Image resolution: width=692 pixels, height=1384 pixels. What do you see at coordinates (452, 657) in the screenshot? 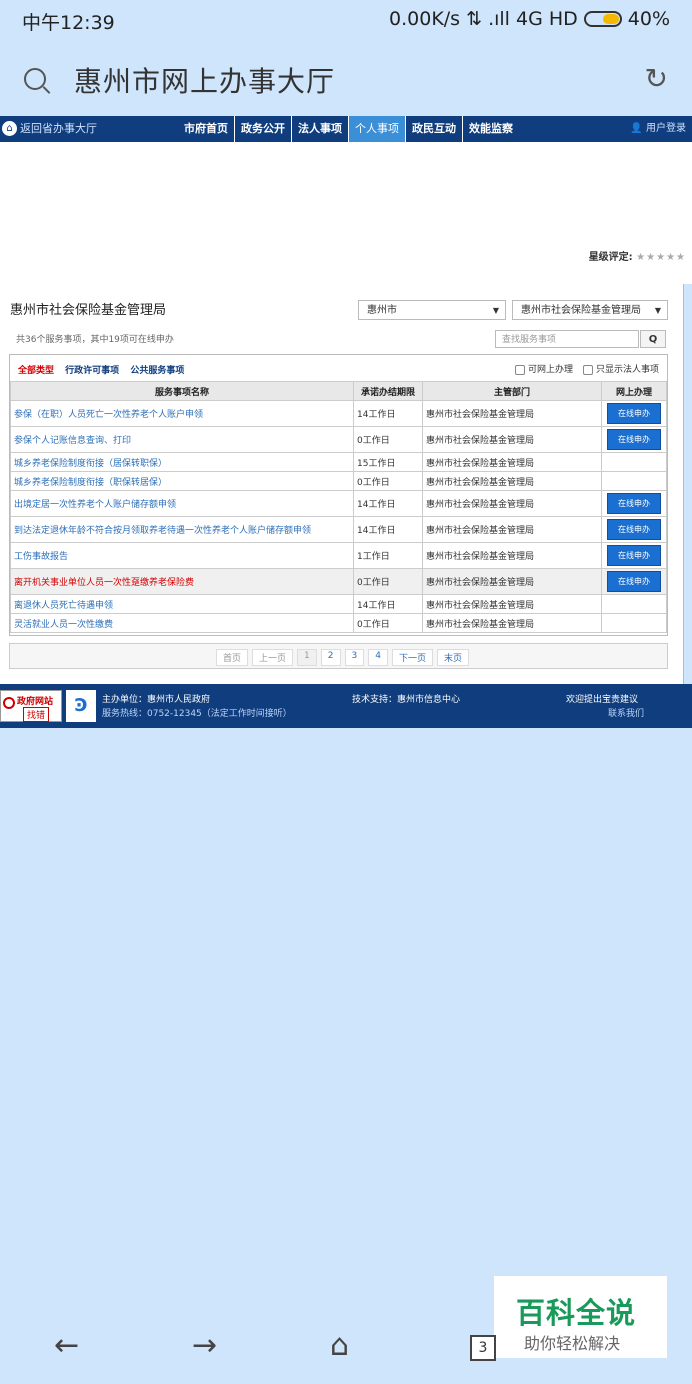
I see `page-last: 末页` at bounding box center [452, 657].